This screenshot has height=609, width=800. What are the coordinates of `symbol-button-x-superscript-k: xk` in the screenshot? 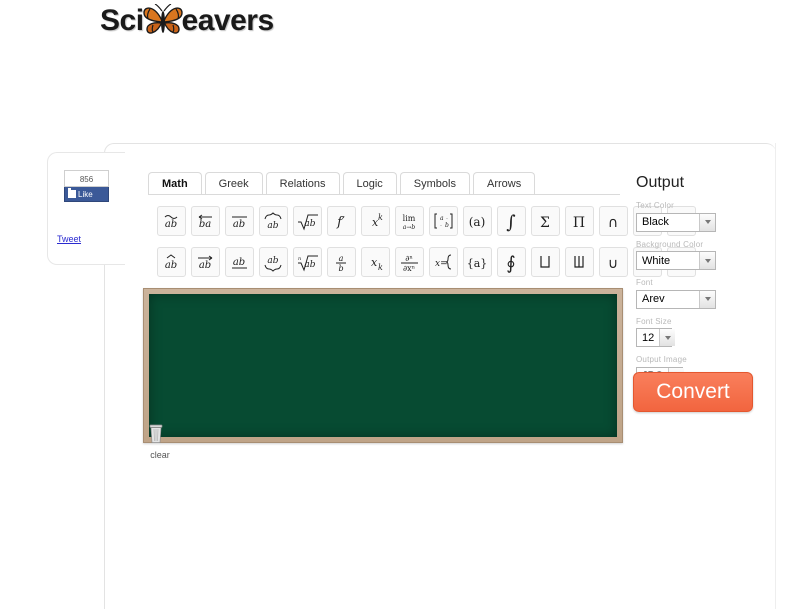 It's located at (375, 221).